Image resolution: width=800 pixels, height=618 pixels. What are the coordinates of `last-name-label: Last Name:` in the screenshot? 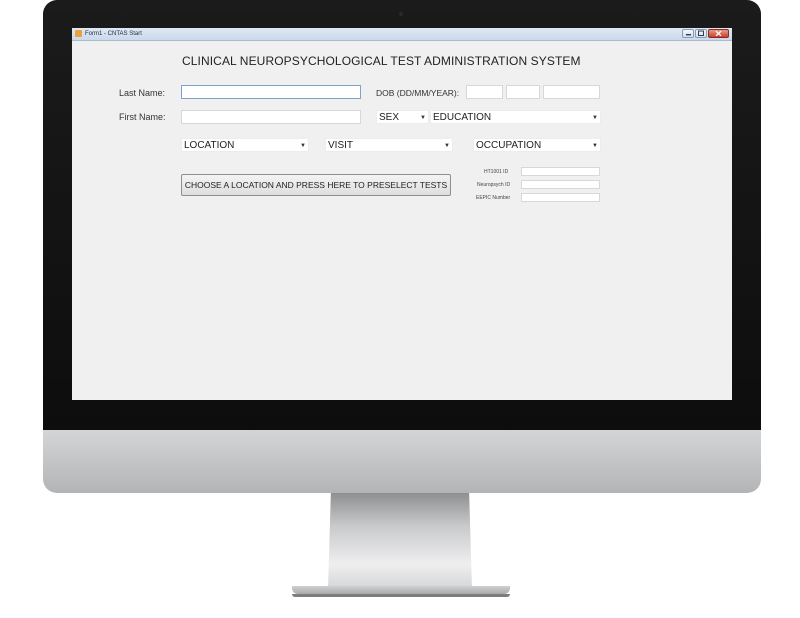 It's located at (142, 93).